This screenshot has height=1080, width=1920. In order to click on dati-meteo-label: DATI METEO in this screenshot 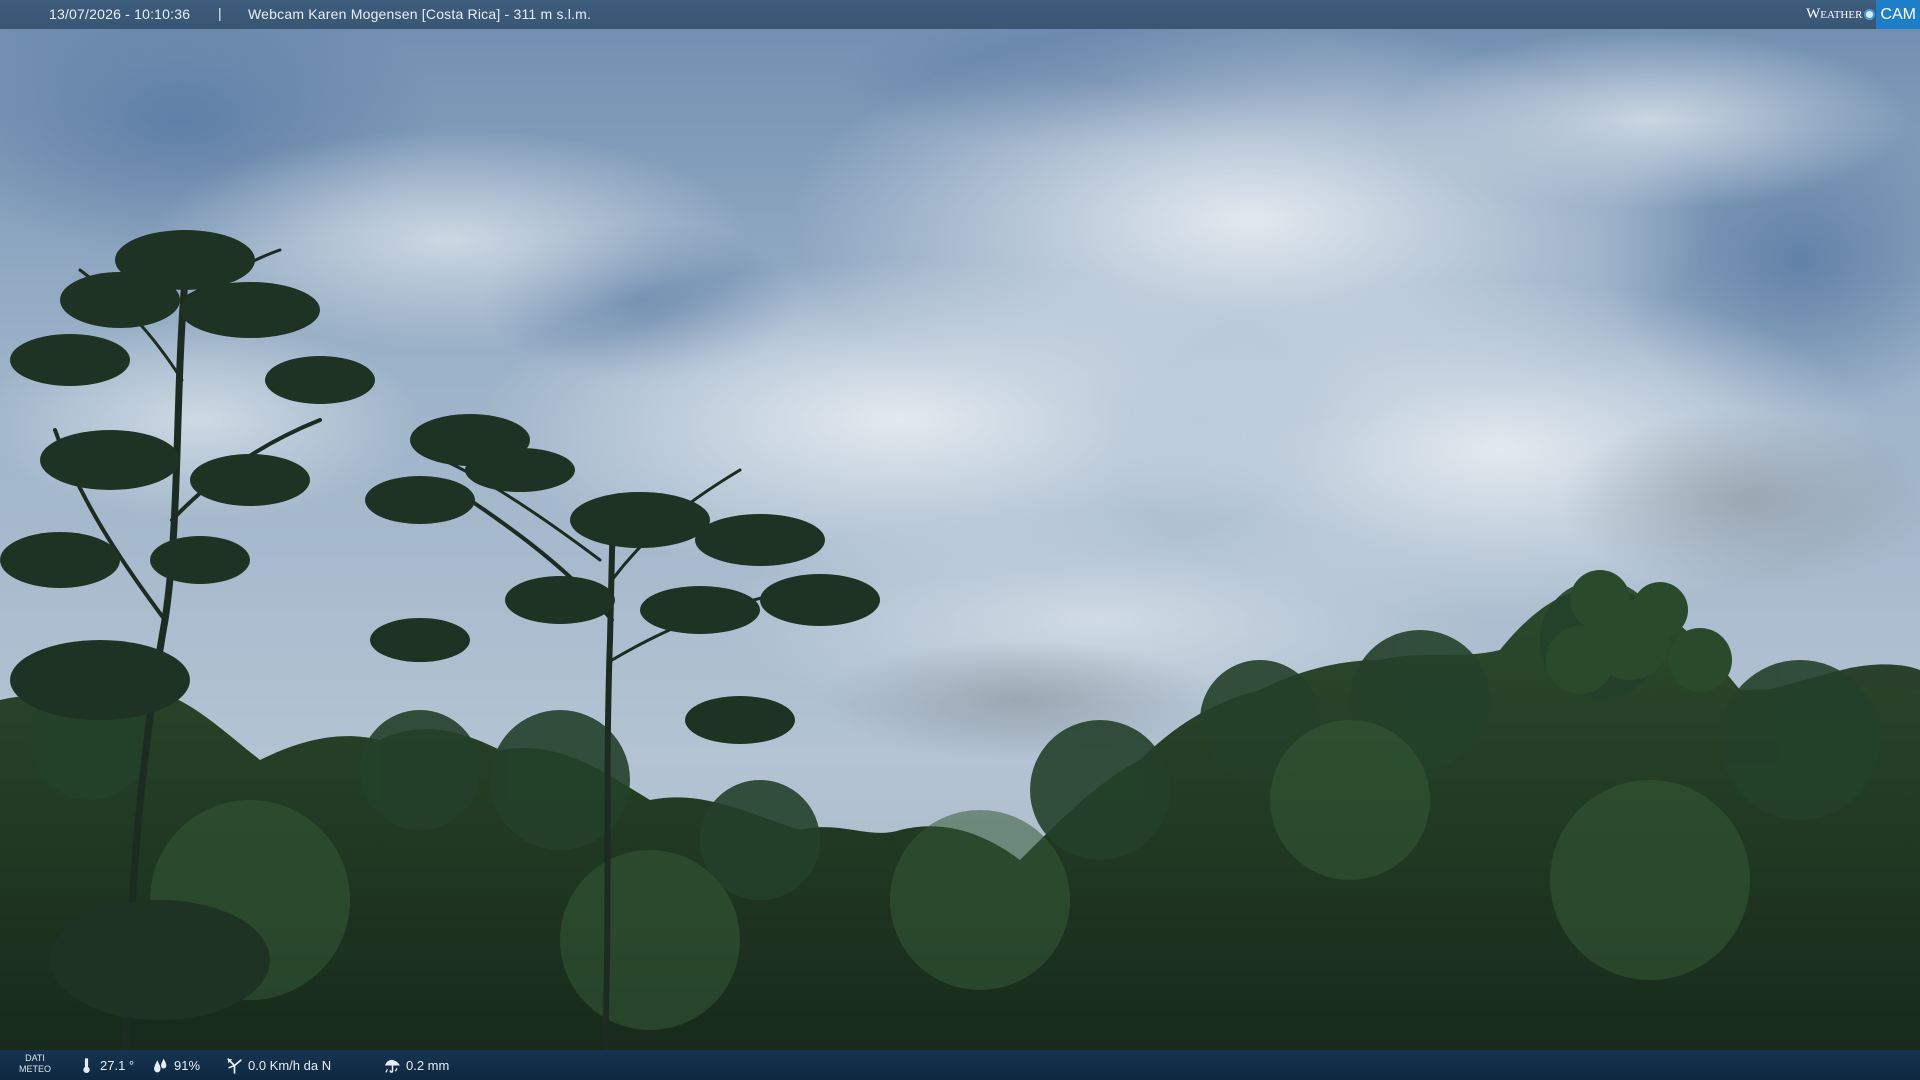, I will do `click(34, 1063)`.